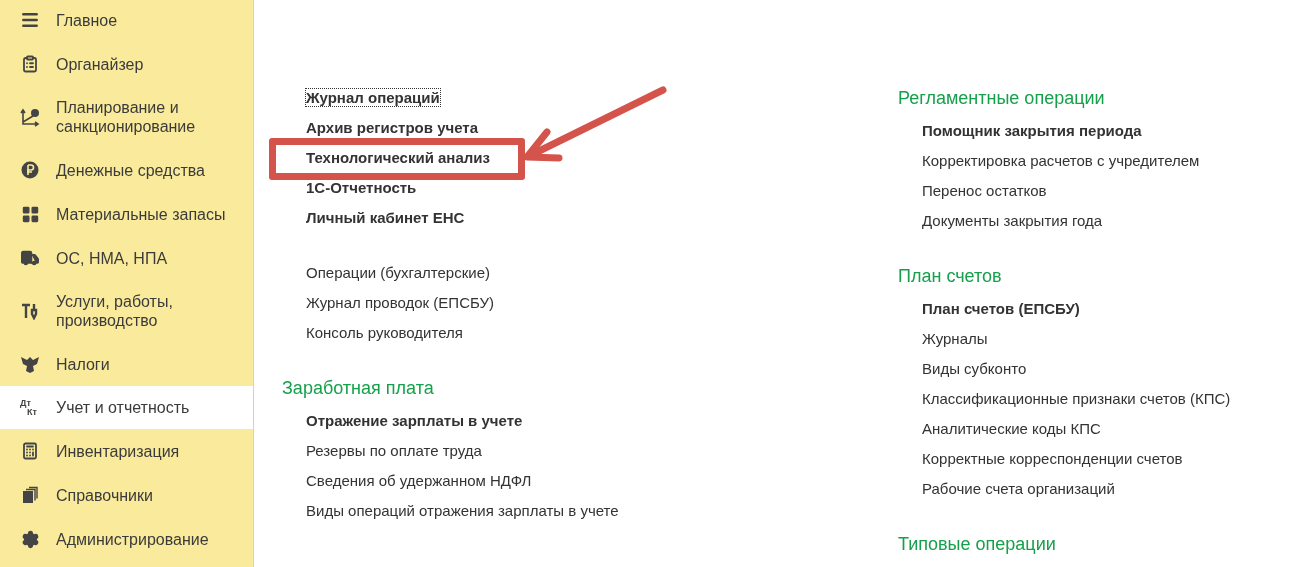 This screenshot has width=1295, height=567. I want to click on sidebar-item: ОС, НМА, НПА, so click(126, 258).